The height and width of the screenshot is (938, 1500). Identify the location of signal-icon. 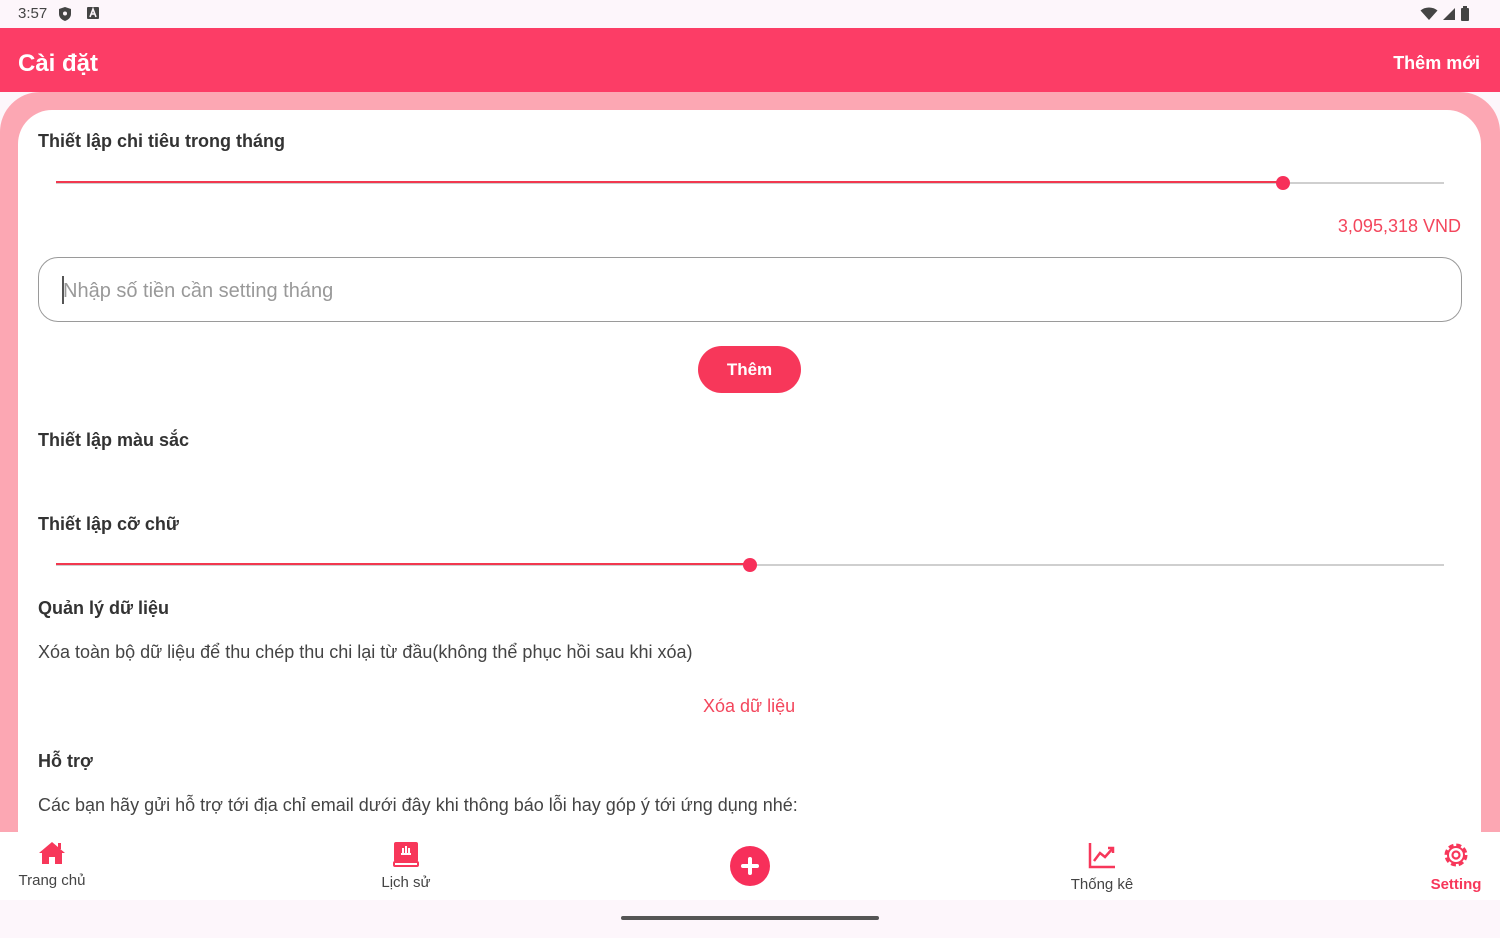
(1449, 16).